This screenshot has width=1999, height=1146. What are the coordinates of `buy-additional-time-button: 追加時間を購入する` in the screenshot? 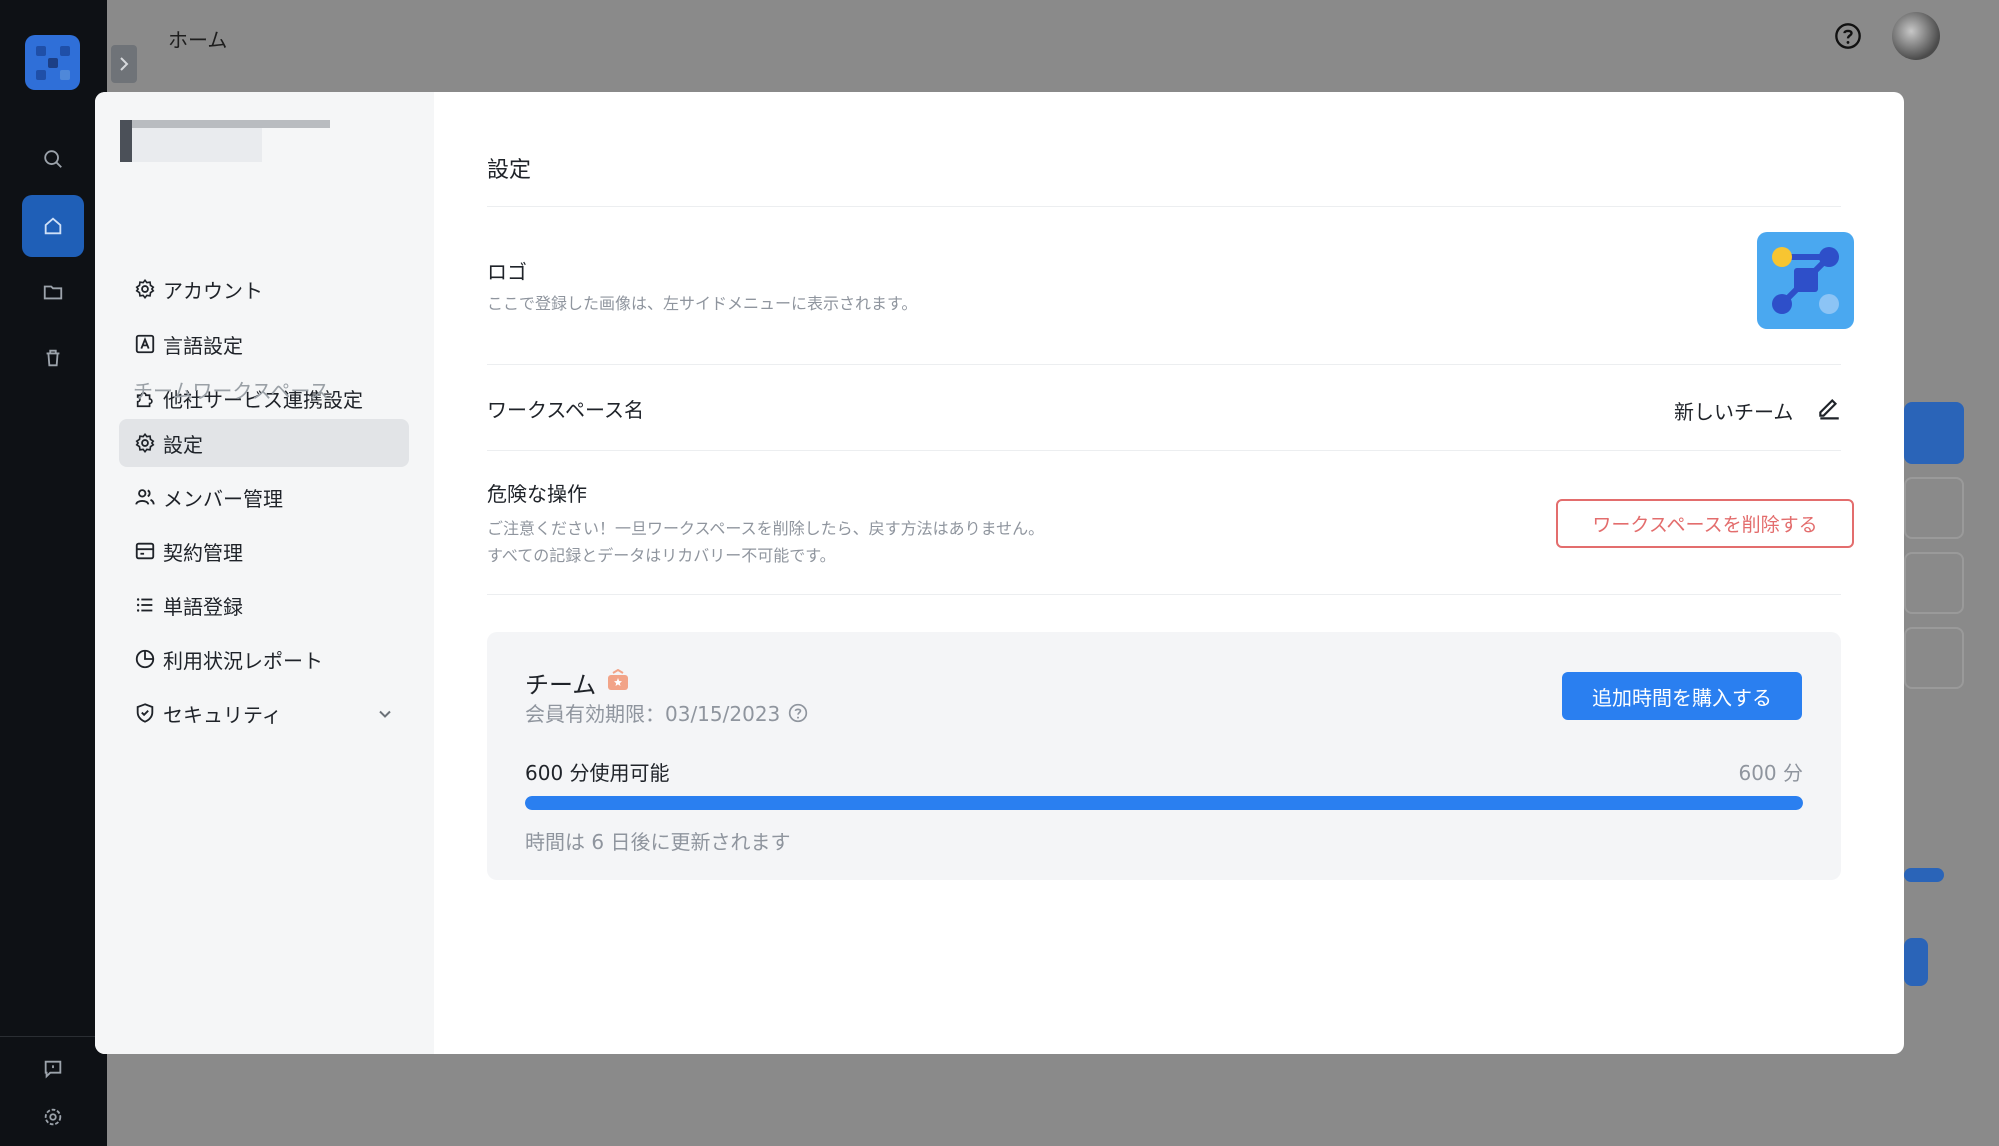 It's located at (1682, 696).